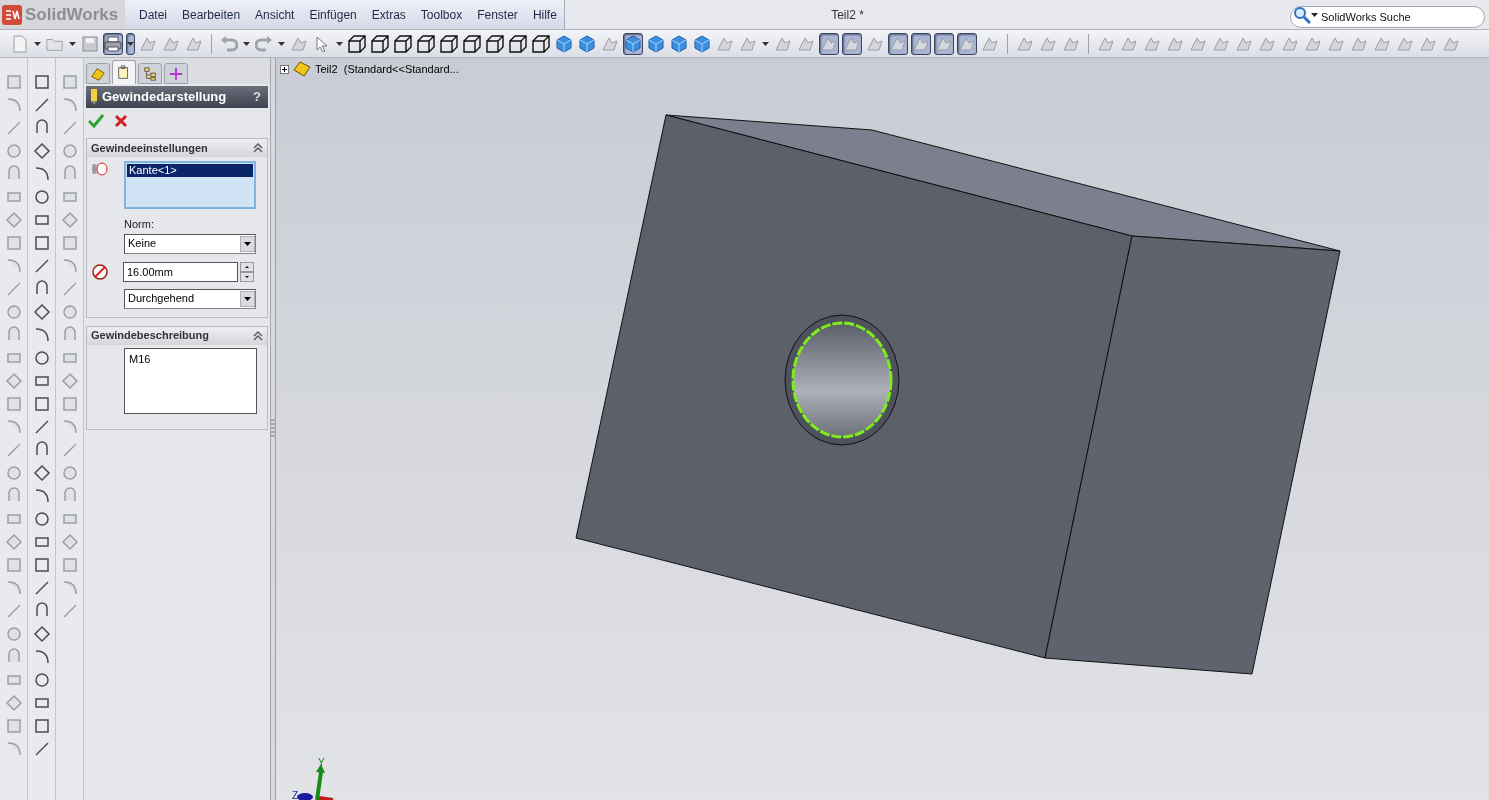 Image resolution: width=1489 pixels, height=800 pixels. What do you see at coordinates (190, 380) in the screenshot?
I see `description-field: M16` at bounding box center [190, 380].